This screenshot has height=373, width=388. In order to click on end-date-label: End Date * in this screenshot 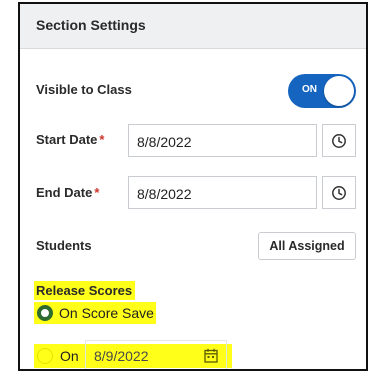, I will do `click(68, 192)`.